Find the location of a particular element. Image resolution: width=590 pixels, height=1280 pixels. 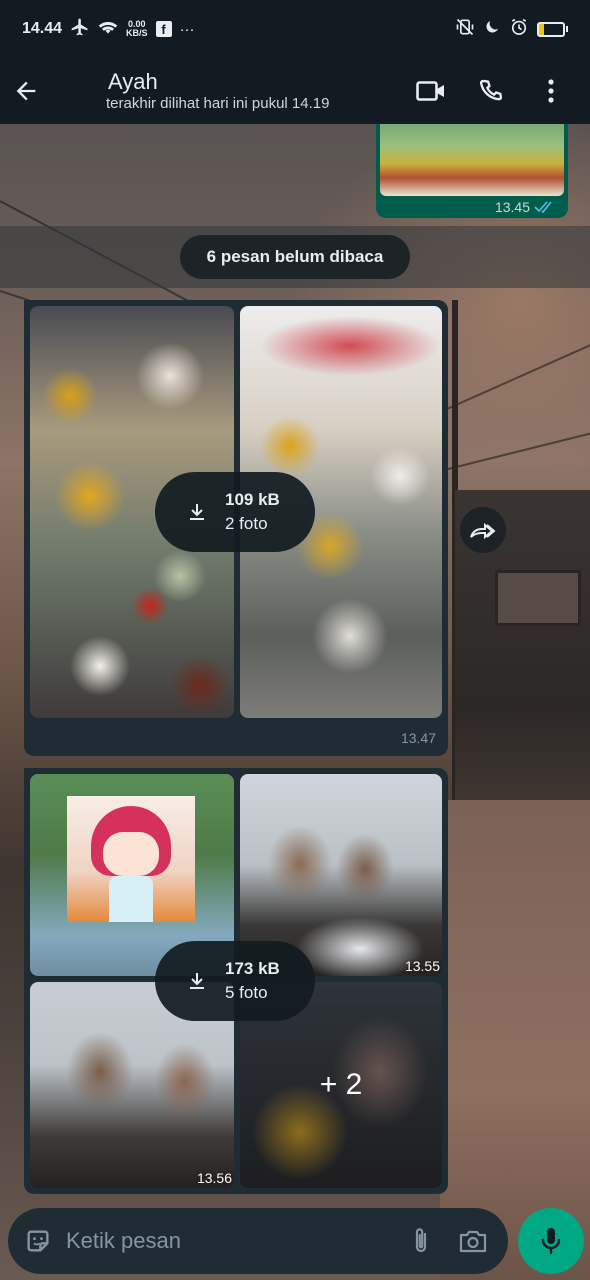

battery-level: 19 is located at coordinates (551, 29).